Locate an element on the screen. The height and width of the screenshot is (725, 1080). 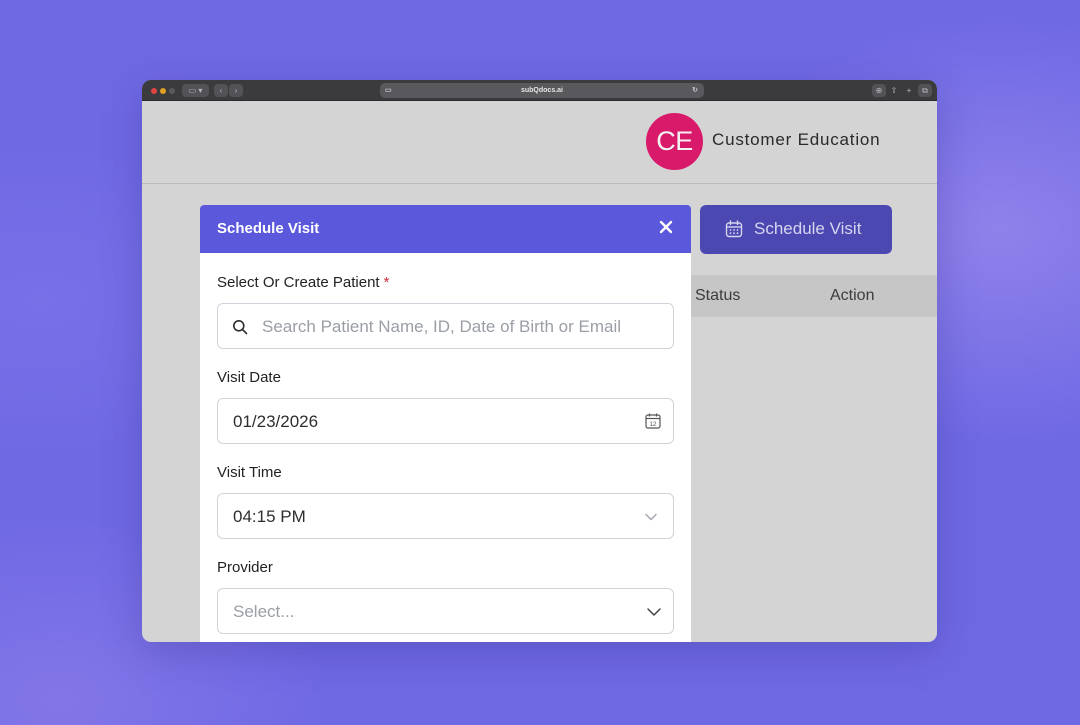
modal-header: Schedule Visit is located at coordinates (445, 229).